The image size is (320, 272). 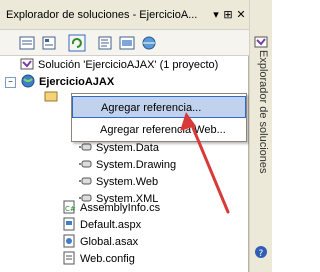 What do you see at coordinates (216, 15) in the screenshot?
I see `dropdown-arrow-icon: ▾` at bounding box center [216, 15].